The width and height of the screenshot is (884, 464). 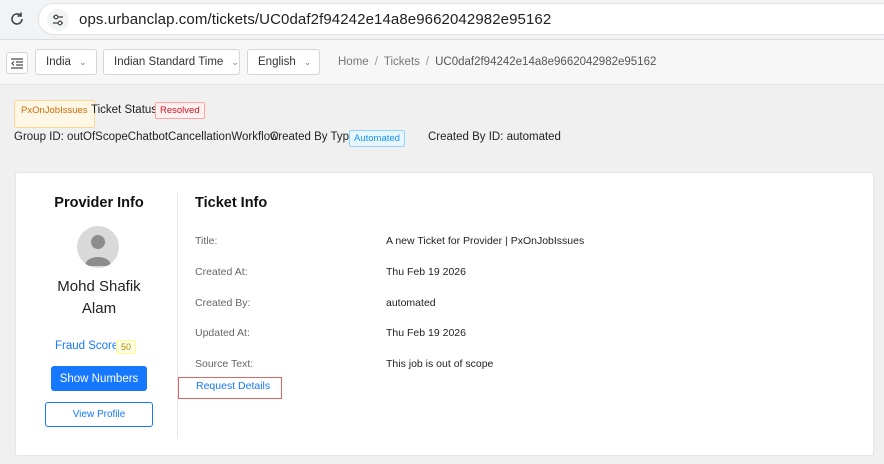 I want to click on provider-info-title: Provider Info, so click(x=99, y=203).